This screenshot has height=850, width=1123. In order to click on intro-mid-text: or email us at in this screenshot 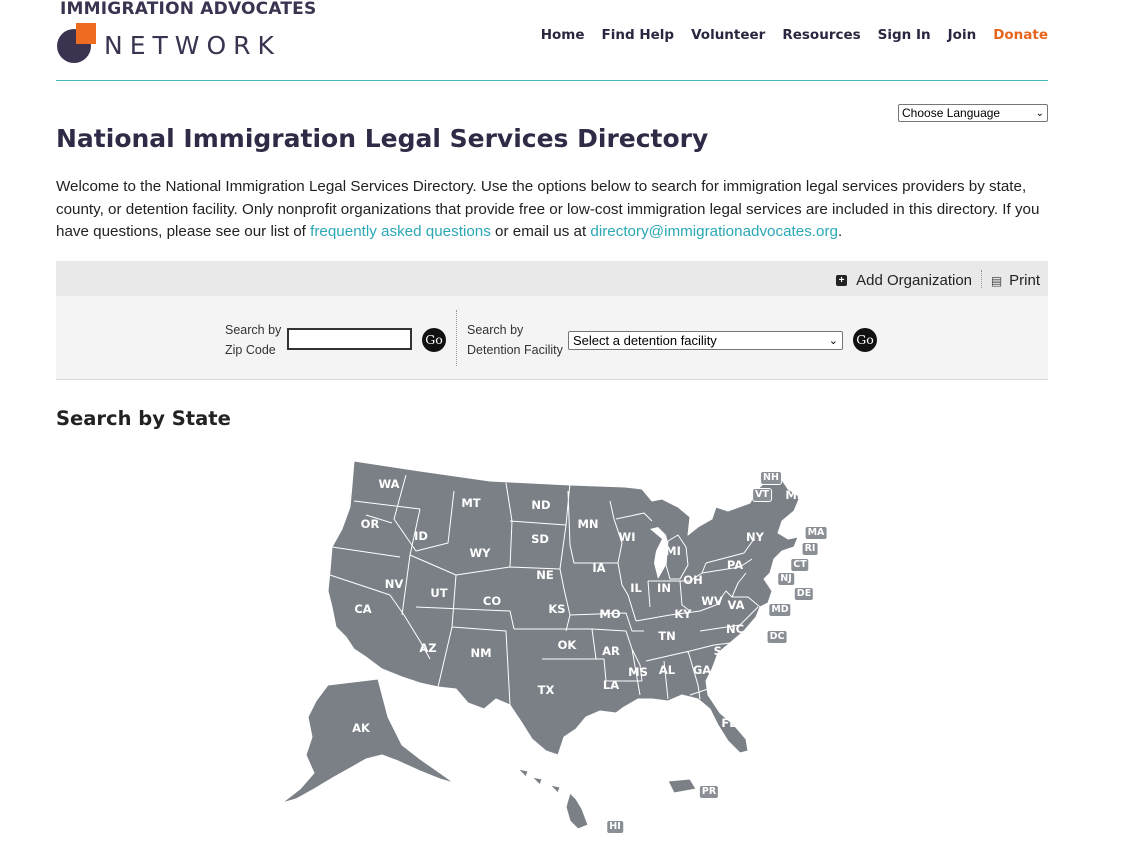, I will do `click(540, 231)`.